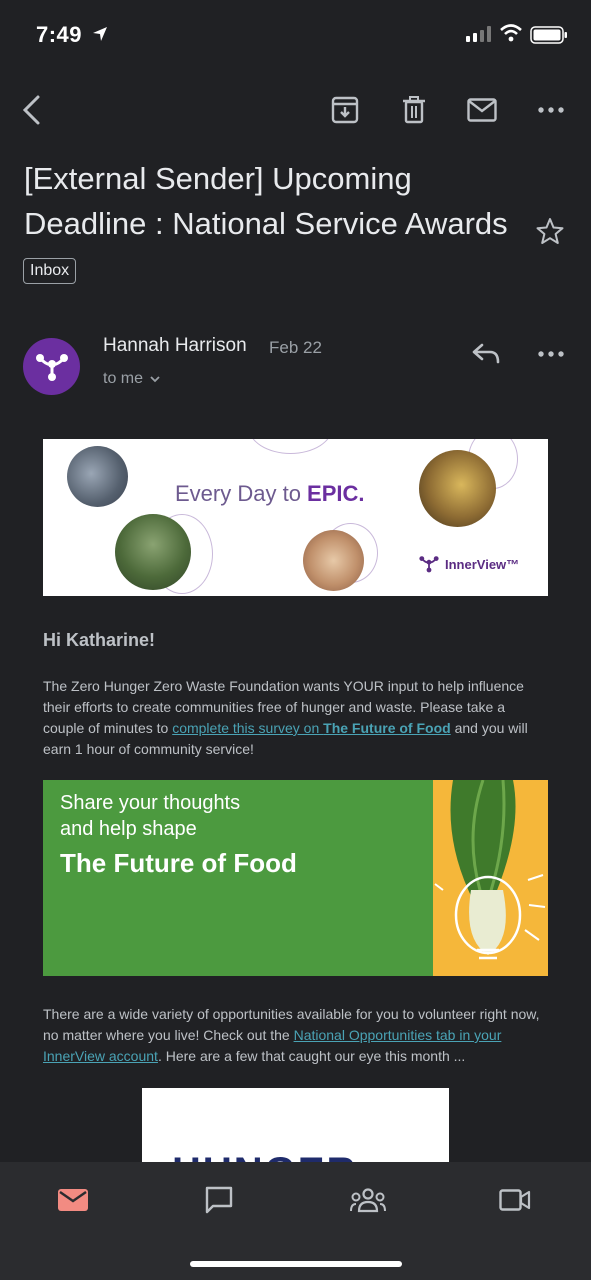 Image resolution: width=591 pixels, height=1280 pixels. Describe the element at coordinates (123, 378) in the screenshot. I see `recipient-text: to me` at that location.